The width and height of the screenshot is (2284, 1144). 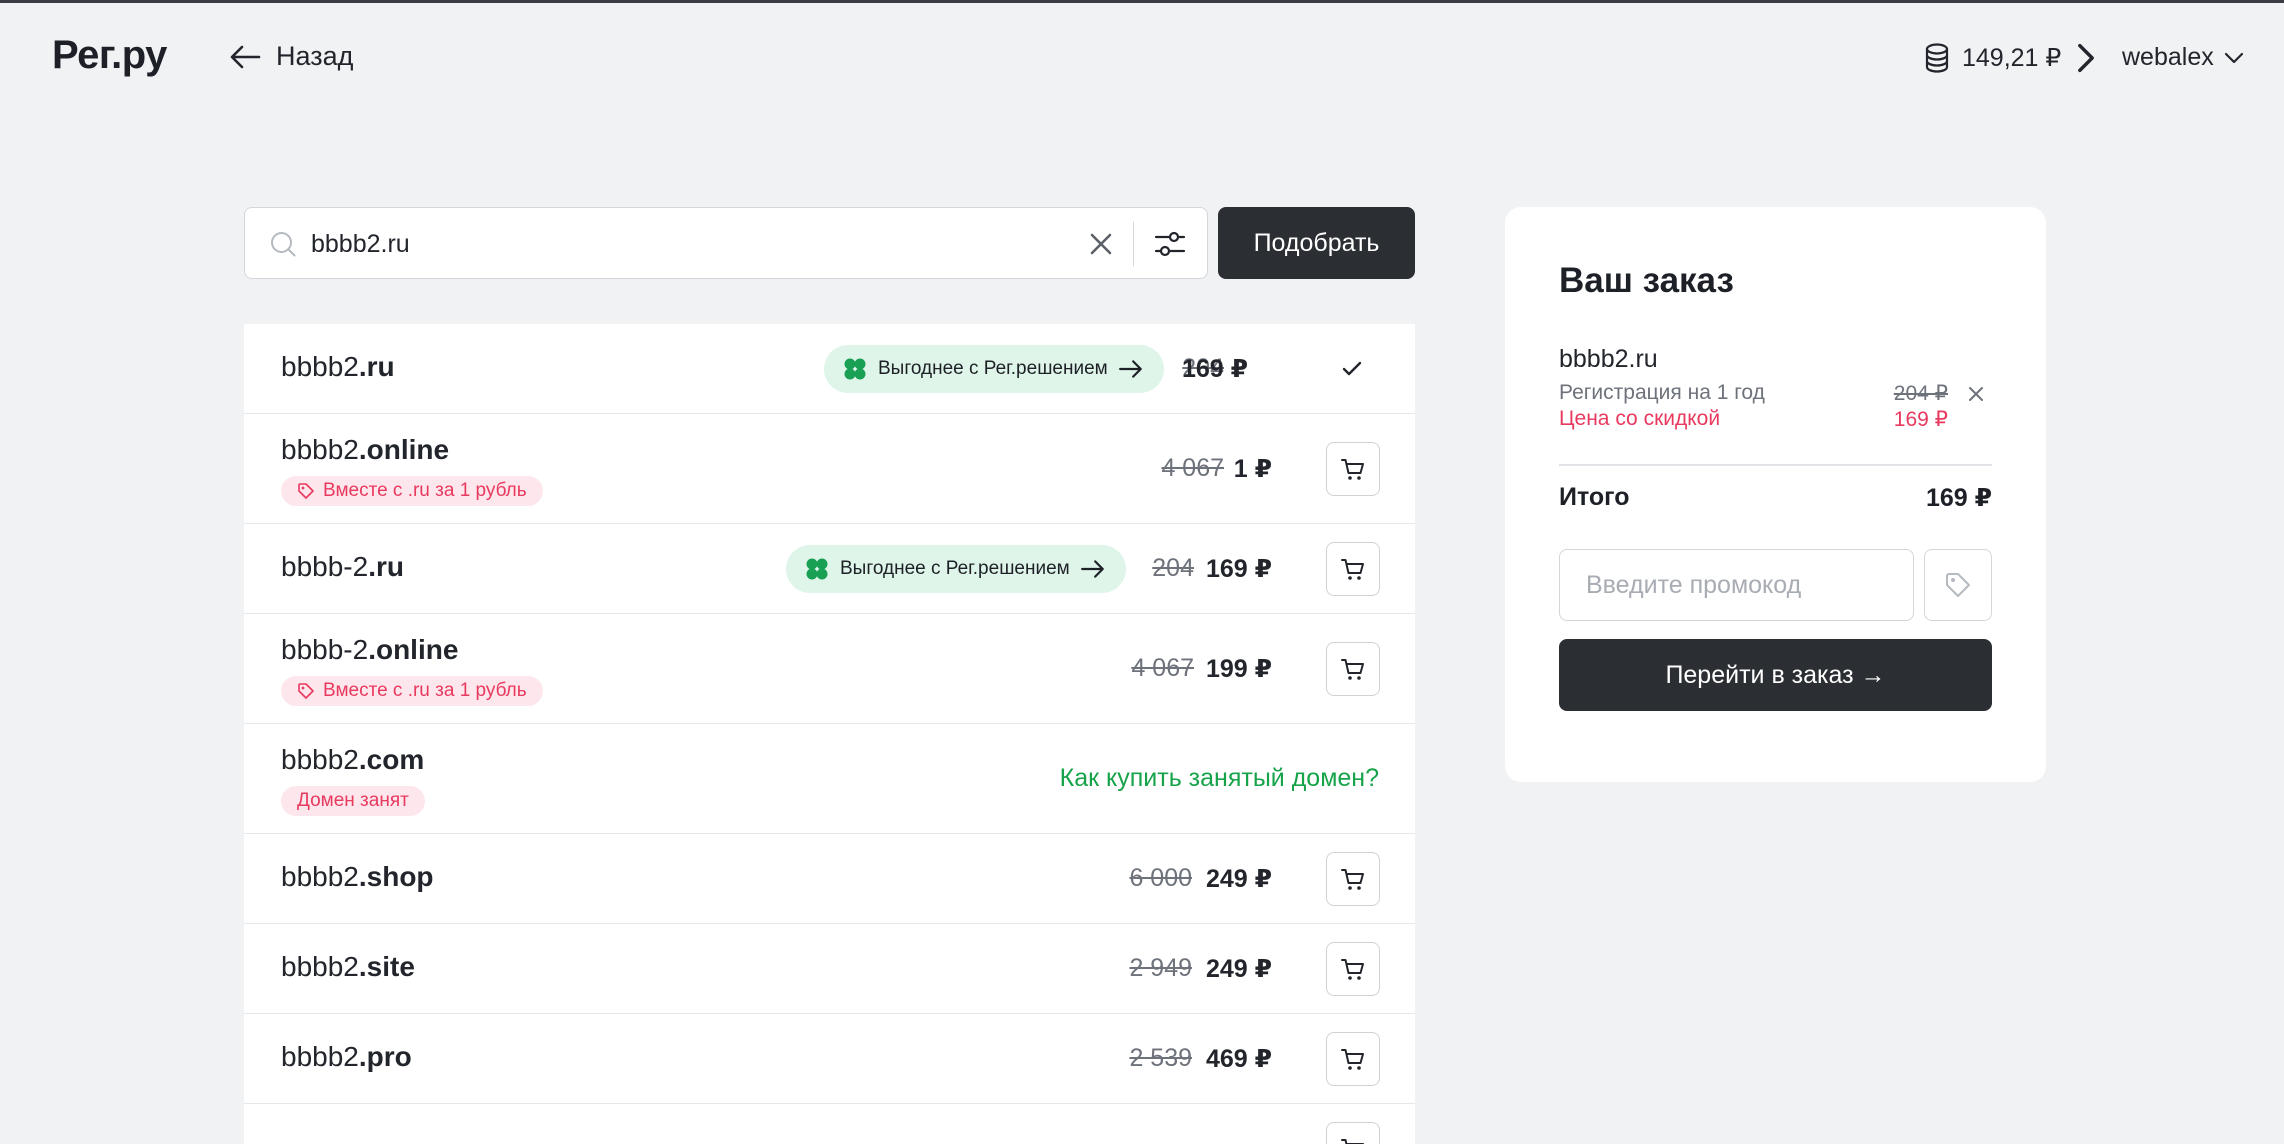 What do you see at coordinates (315, 56) in the screenshot?
I see `back-label: Назад` at bounding box center [315, 56].